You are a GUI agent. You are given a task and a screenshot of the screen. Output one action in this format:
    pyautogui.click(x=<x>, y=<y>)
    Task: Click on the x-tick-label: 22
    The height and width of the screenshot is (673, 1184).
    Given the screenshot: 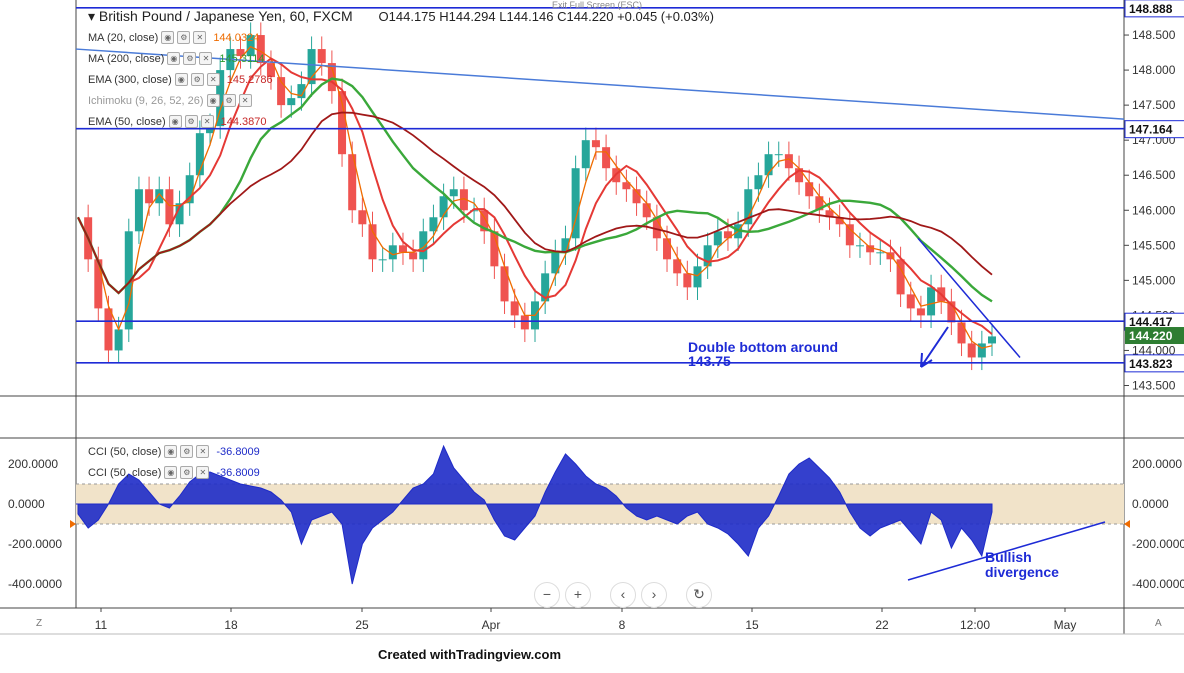 What is the action you would take?
    pyautogui.click(x=882, y=625)
    